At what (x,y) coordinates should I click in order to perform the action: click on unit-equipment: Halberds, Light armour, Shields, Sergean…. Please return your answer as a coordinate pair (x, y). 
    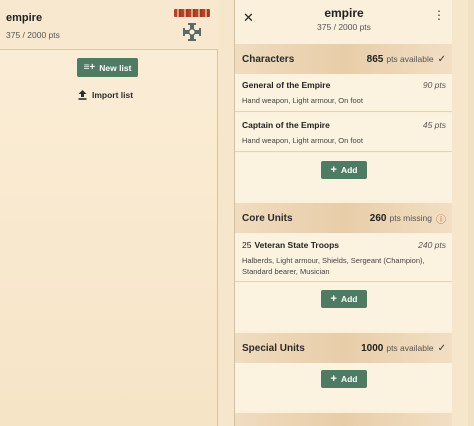
    Looking at the image, I should click on (333, 266).